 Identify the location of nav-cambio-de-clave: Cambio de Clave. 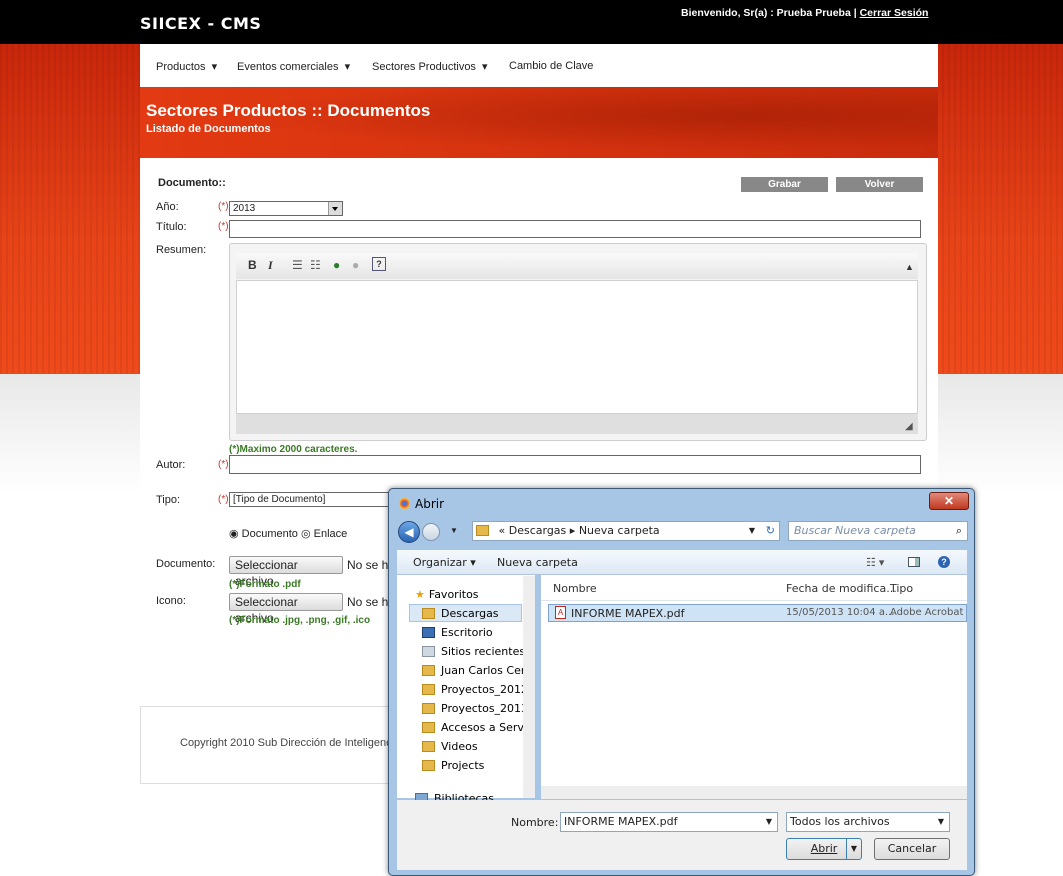
(551, 66).